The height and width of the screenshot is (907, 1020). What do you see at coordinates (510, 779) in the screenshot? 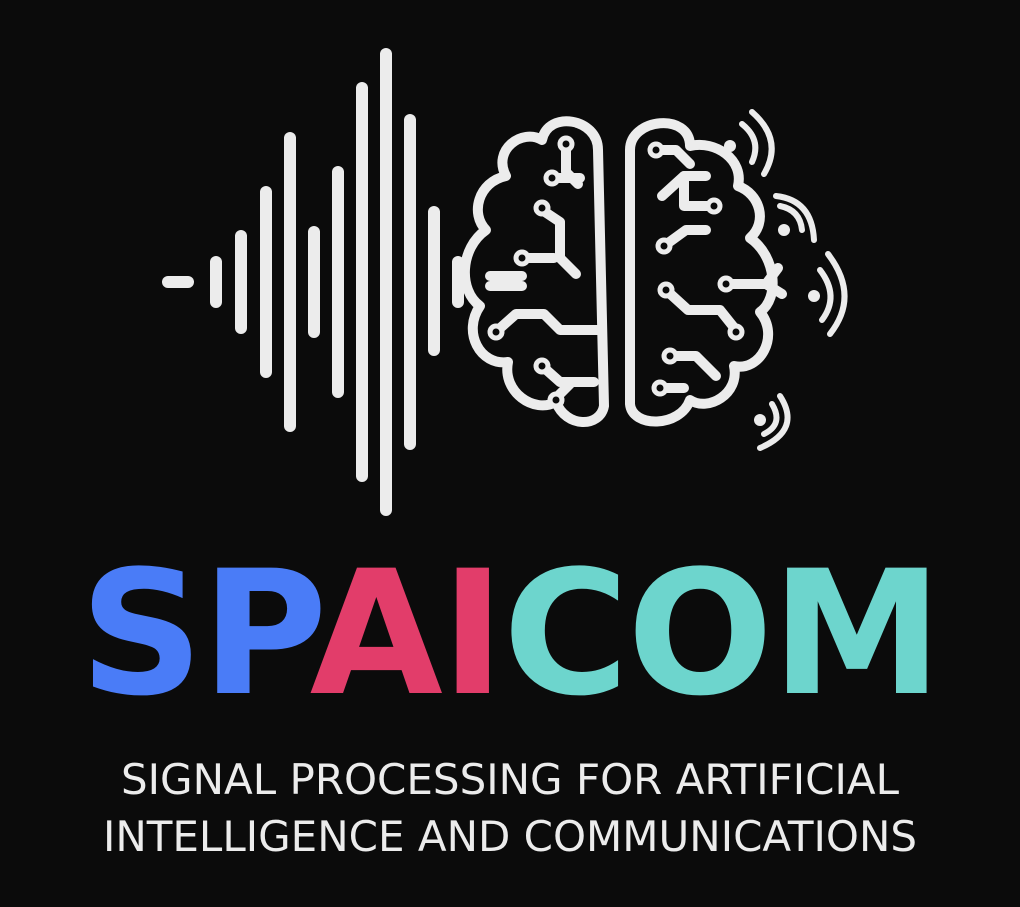
I see `tagline-line-1: SIGNAL PROCESSING FOR ARTIFICIAL` at bounding box center [510, 779].